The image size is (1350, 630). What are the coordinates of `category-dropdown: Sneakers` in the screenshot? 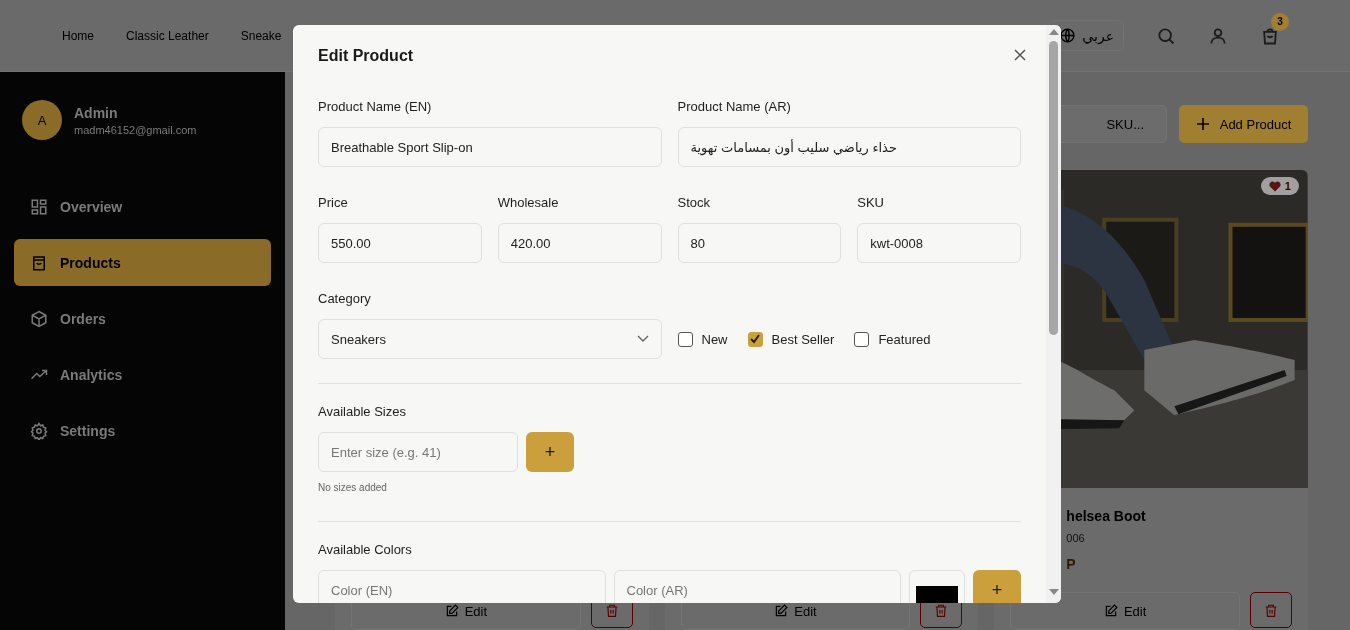 It's located at (490, 339).